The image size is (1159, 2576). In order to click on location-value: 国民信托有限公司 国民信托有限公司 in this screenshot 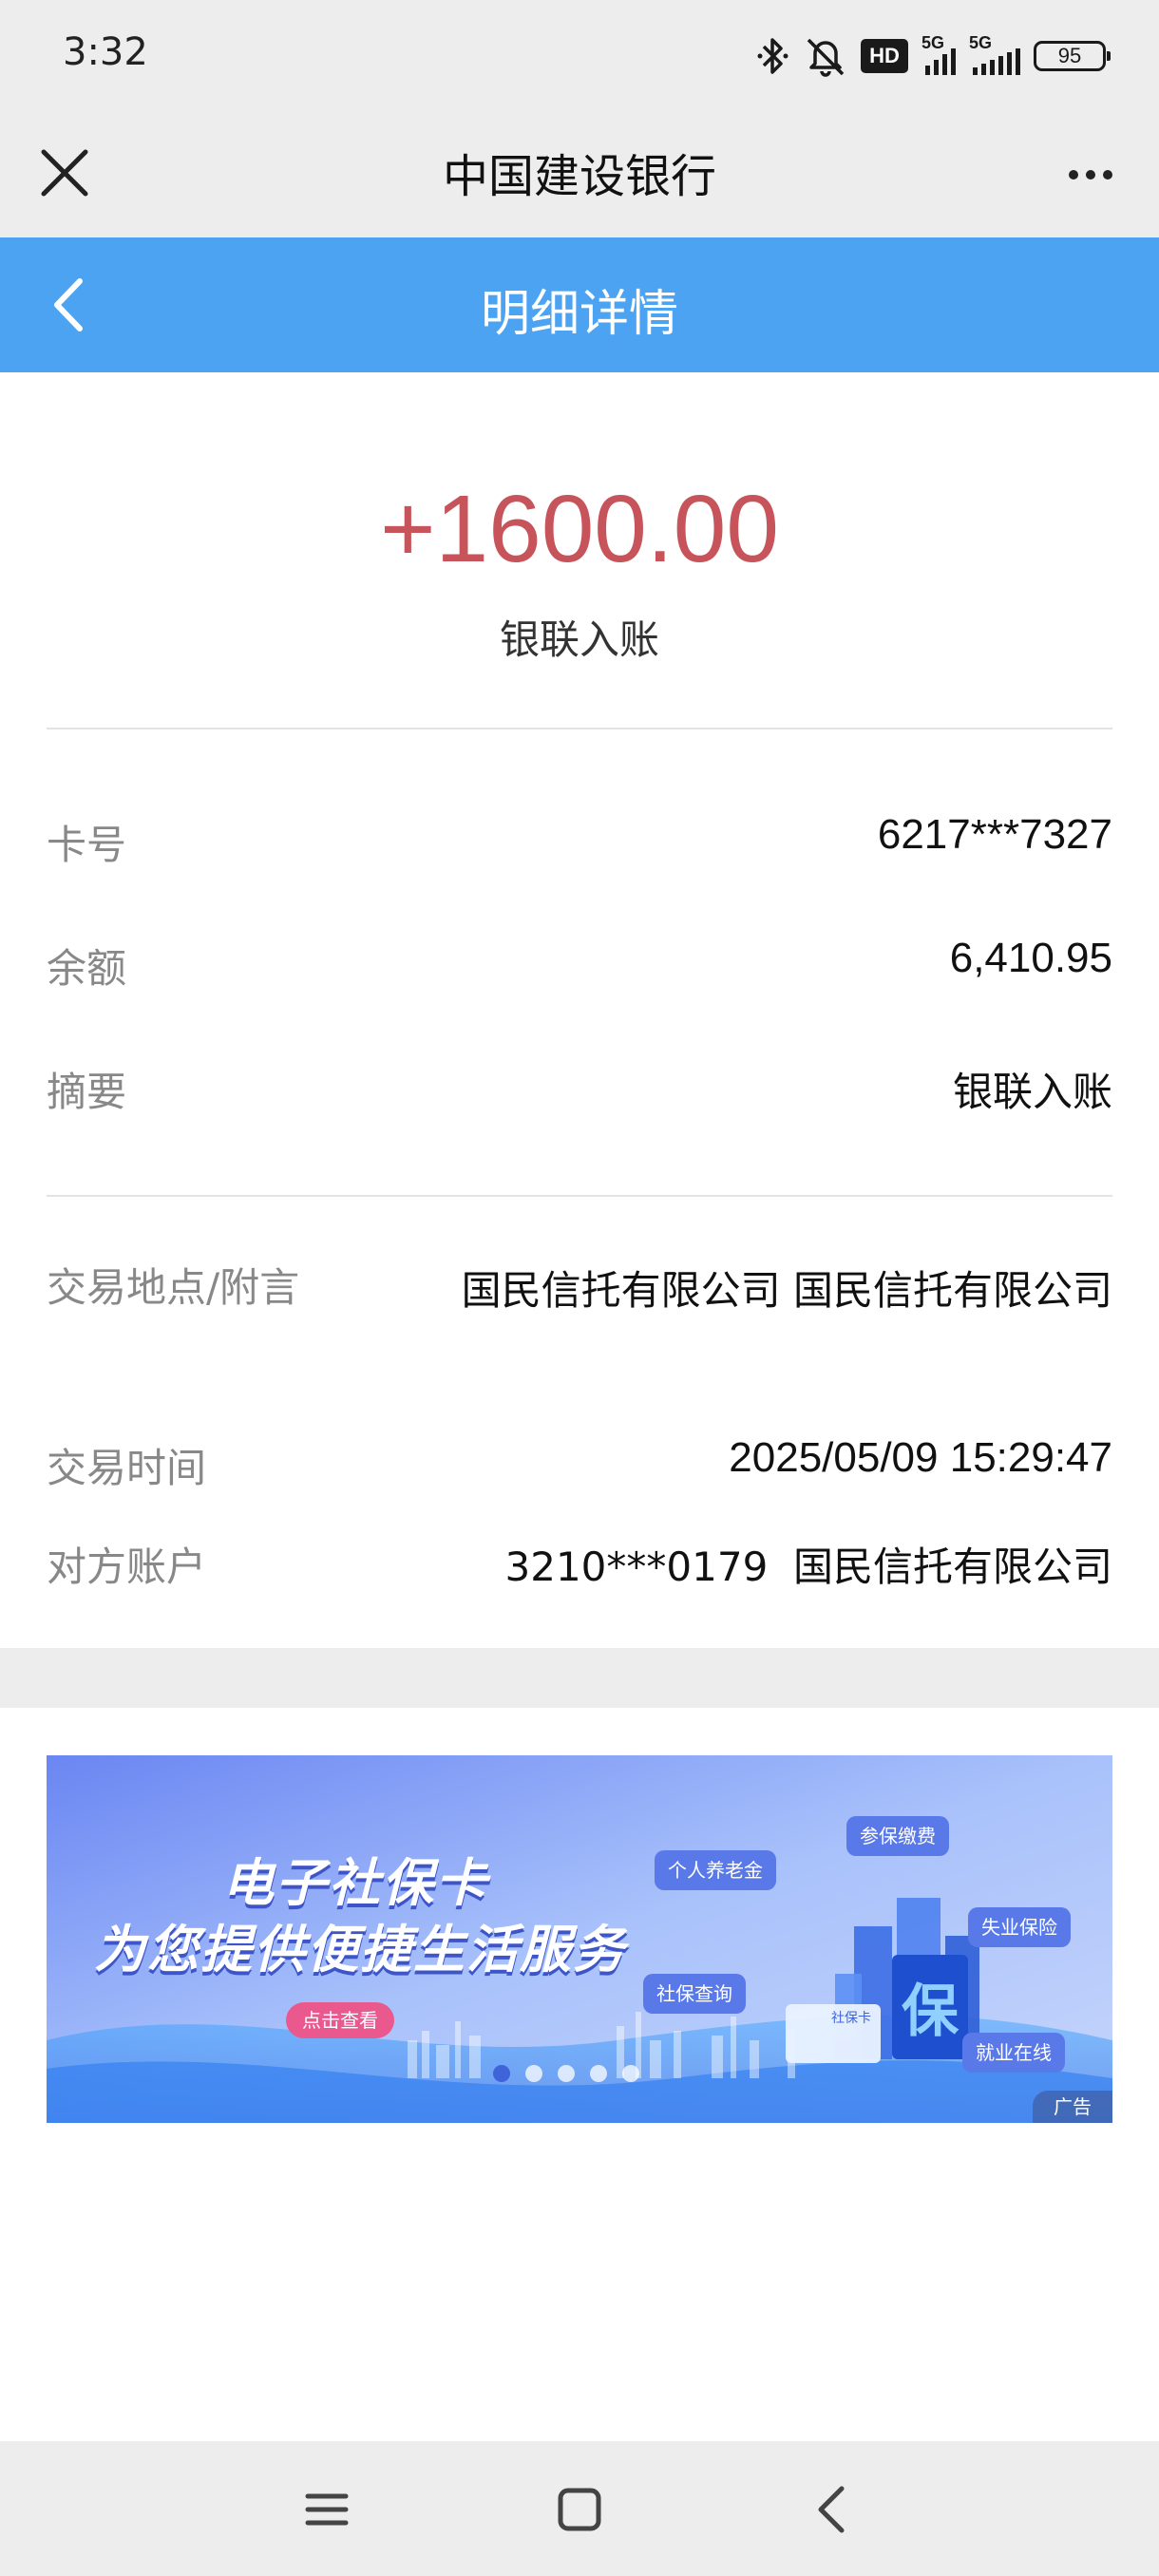, I will do `click(786, 1290)`.